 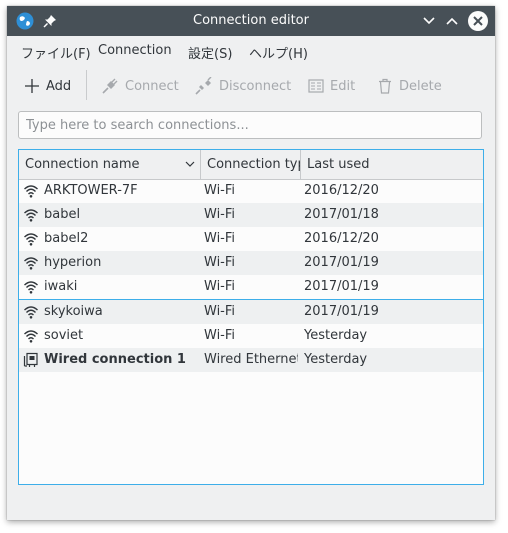 What do you see at coordinates (251, 312) in the screenshot?
I see `table-row: skykoiwa Wi-Fi 2017/01/19` at bounding box center [251, 312].